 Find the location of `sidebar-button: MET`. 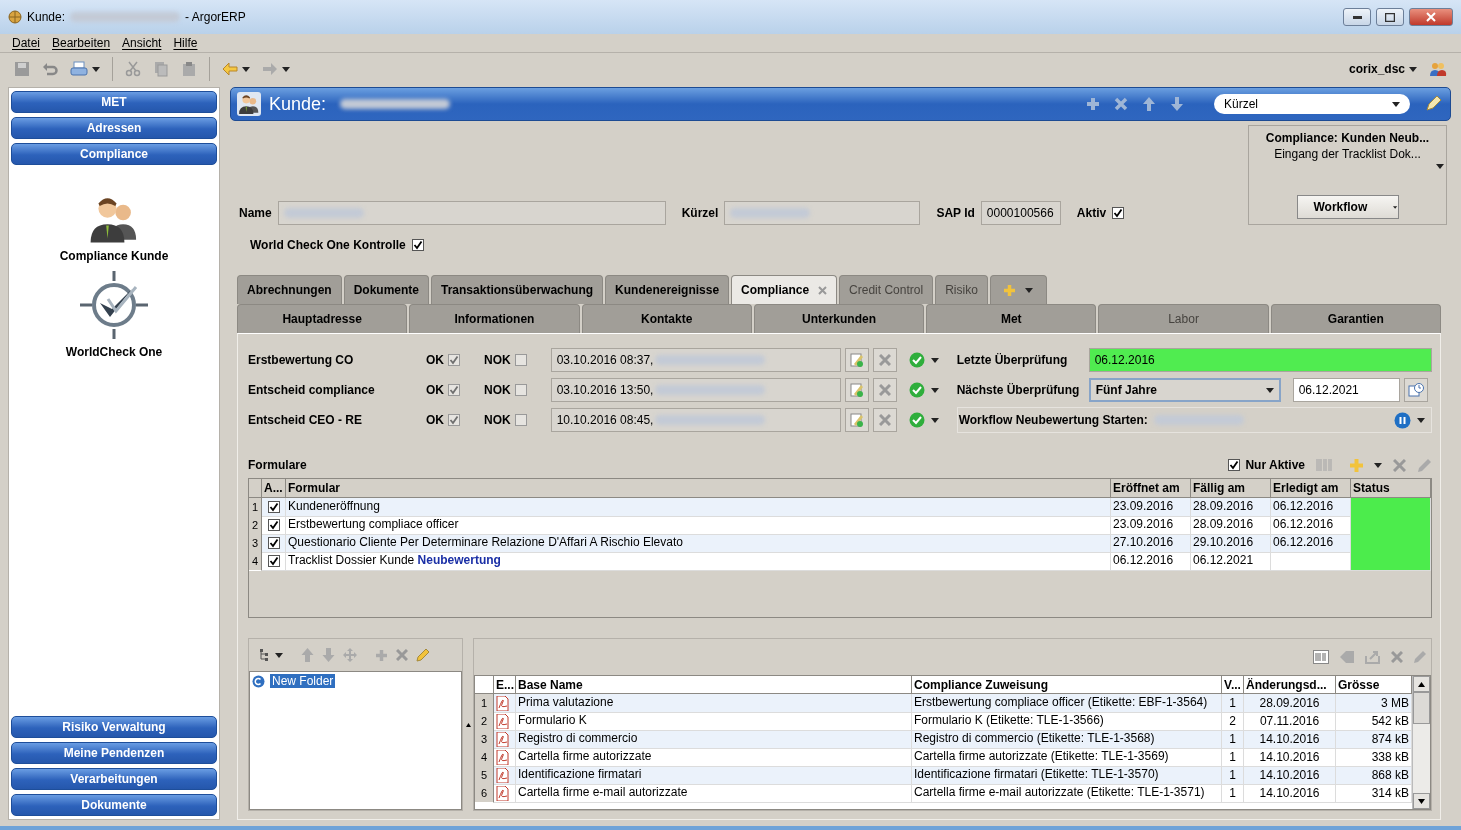

sidebar-button: MET is located at coordinates (114, 102).